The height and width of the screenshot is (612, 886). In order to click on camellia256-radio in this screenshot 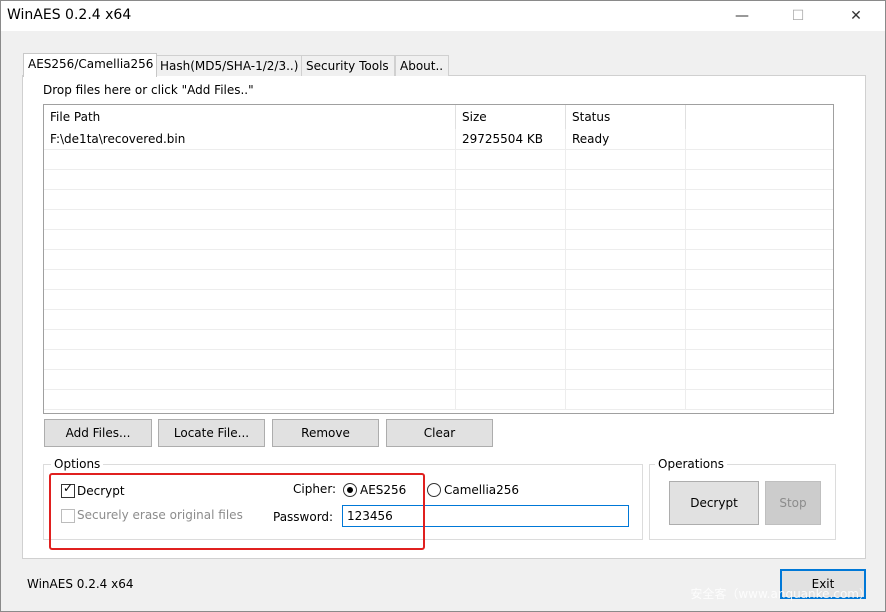, I will do `click(434, 490)`.